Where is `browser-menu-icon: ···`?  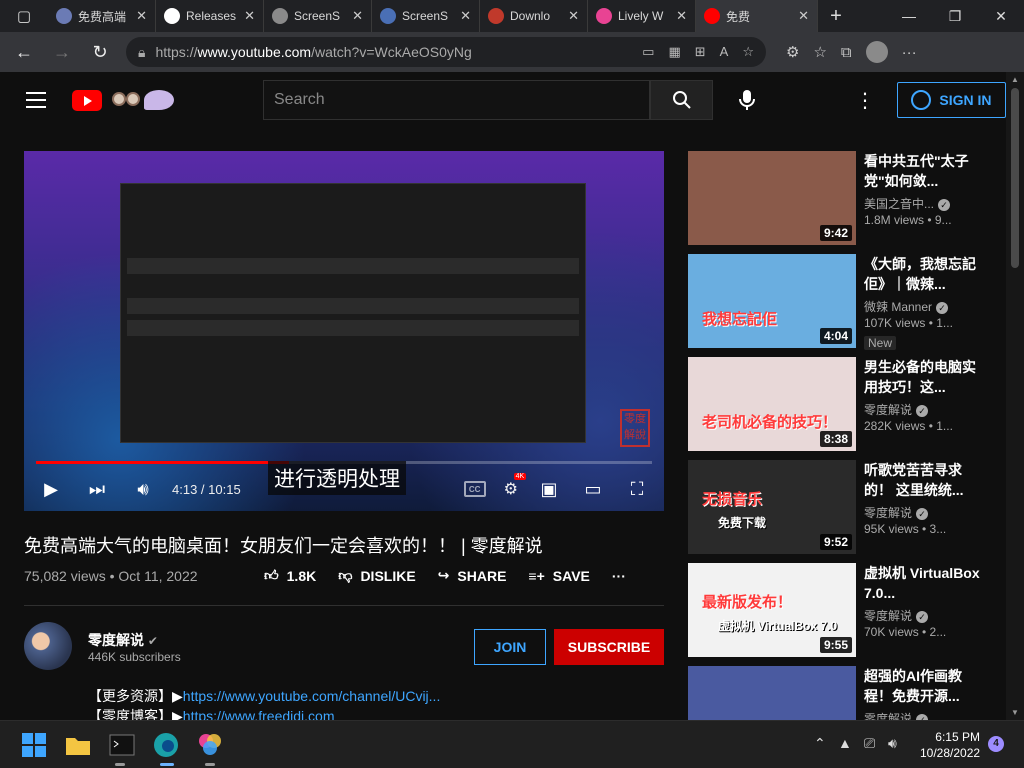
browser-menu-icon: ··· is located at coordinates (909, 52).